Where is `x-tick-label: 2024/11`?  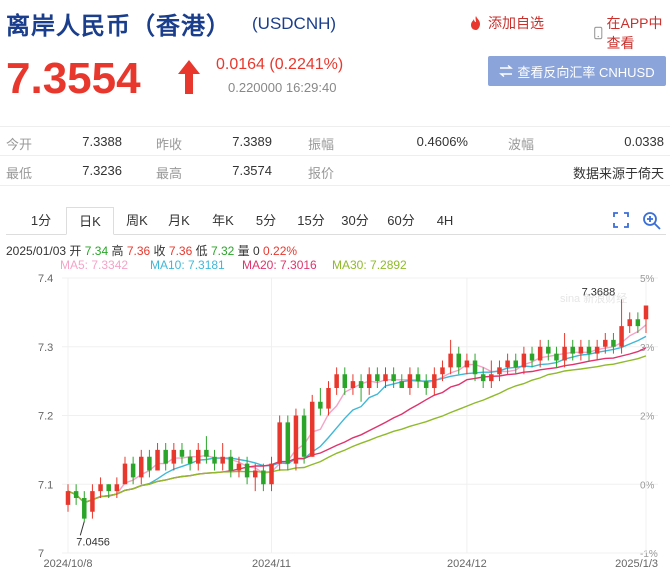
x-tick-label: 2024/11 is located at coordinates (271, 564).